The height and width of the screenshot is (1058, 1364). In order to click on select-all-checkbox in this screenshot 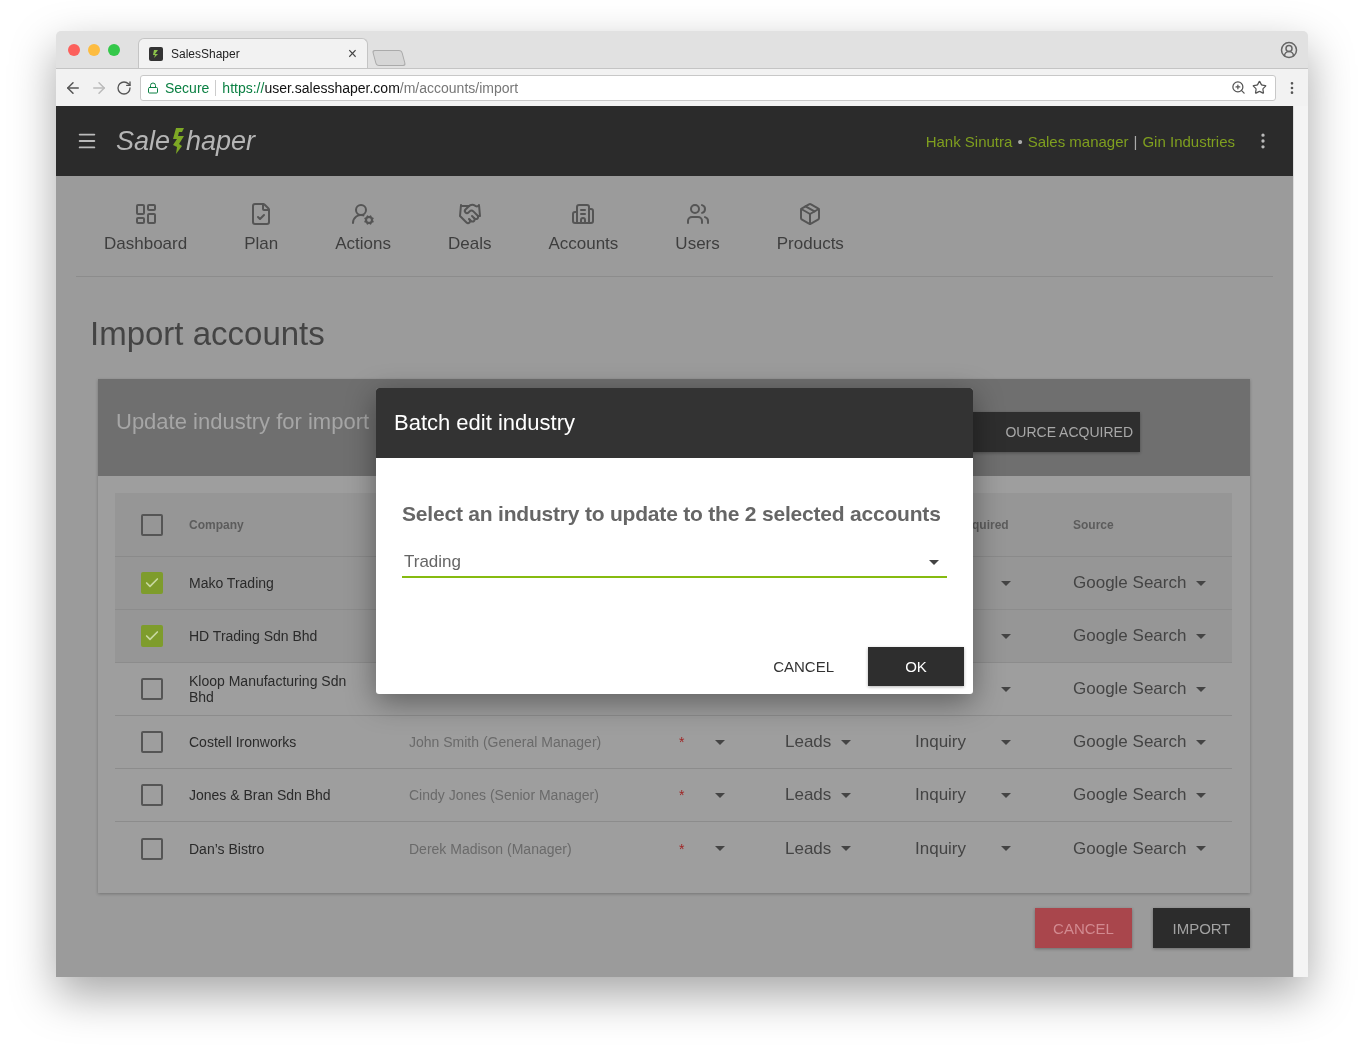, I will do `click(152, 524)`.